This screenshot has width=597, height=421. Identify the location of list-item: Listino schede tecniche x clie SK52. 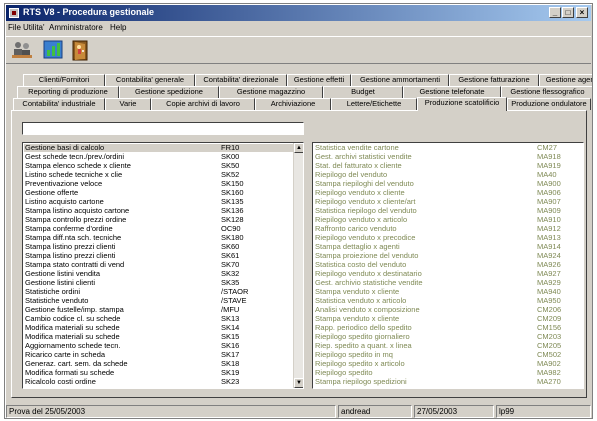
(158, 175).